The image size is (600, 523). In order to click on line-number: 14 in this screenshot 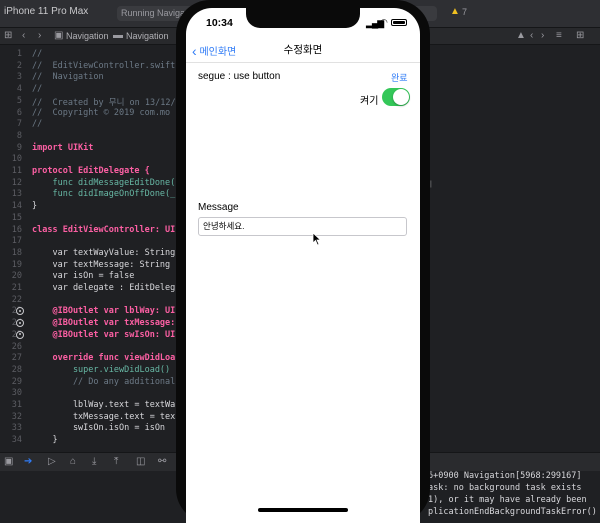, I will do `click(16, 206)`.